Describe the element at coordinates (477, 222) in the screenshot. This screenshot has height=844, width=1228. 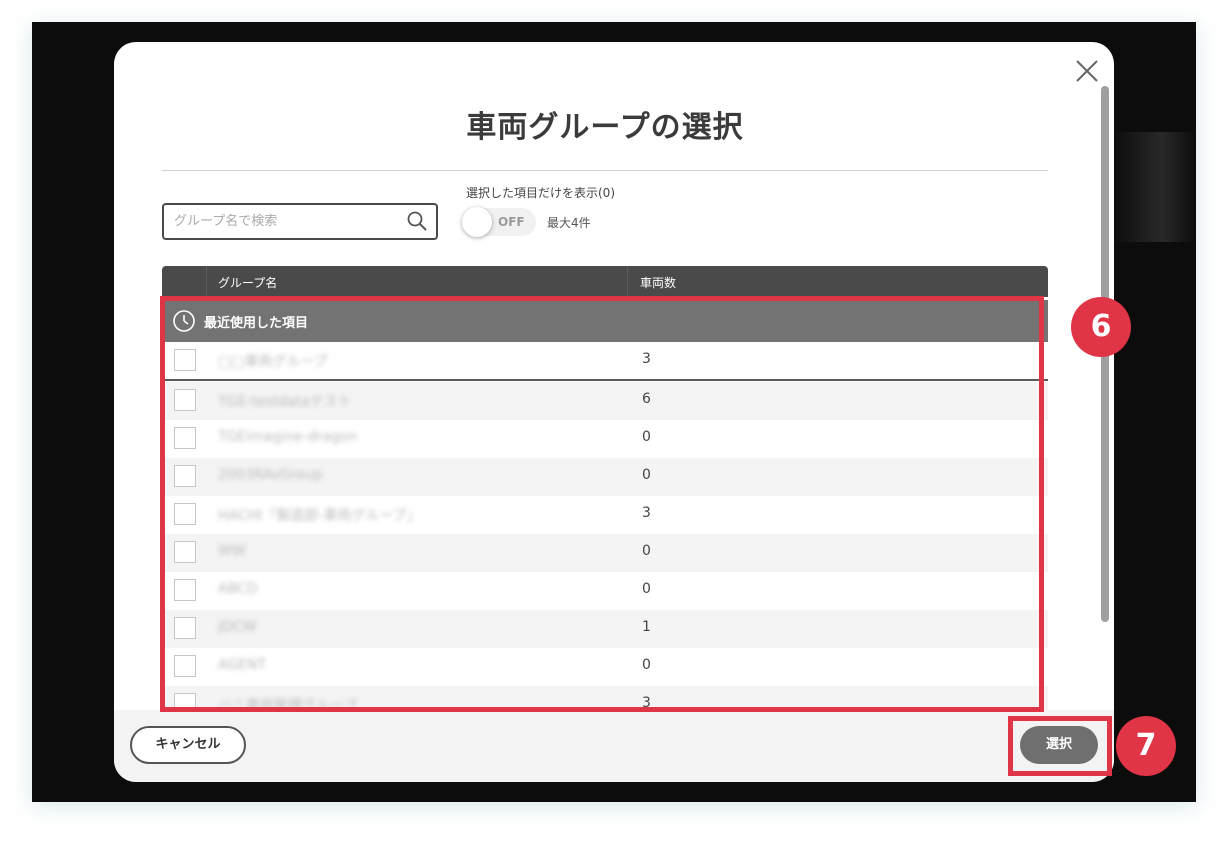
I see `toggle-knob` at that location.